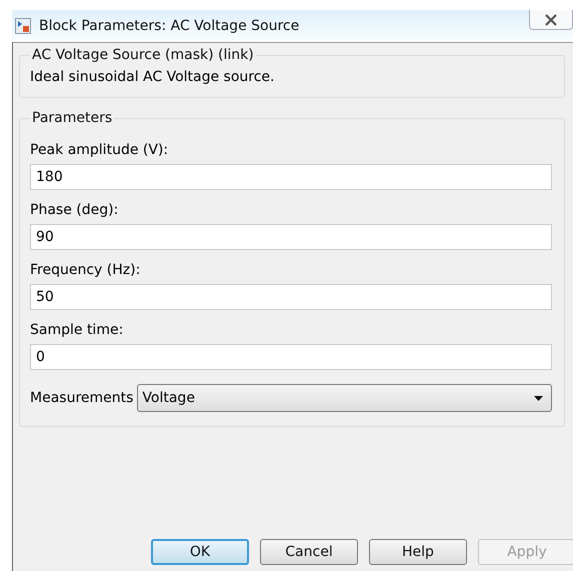 The image size is (573, 571). Describe the element at coordinates (100, 150) in the screenshot. I see `field-label: Peak amplitude (V):` at that location.